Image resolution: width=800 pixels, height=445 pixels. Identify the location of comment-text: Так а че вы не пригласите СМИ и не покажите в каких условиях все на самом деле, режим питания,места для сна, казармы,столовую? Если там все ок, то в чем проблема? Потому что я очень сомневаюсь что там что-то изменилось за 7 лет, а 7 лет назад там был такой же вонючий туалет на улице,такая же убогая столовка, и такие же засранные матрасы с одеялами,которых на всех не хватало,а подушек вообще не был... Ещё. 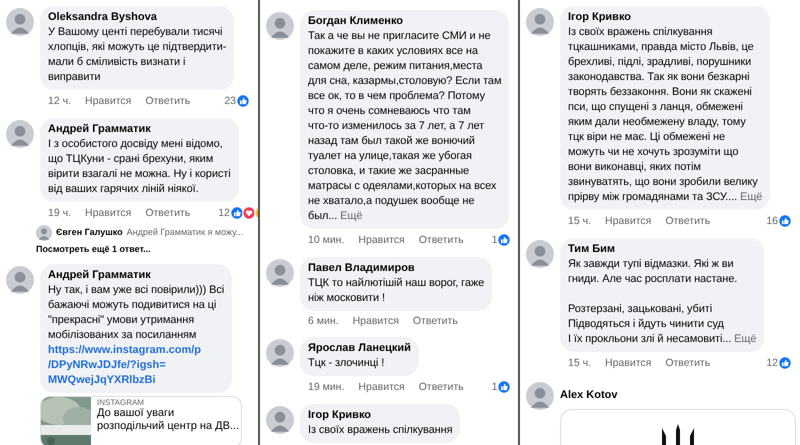
(405, 126).